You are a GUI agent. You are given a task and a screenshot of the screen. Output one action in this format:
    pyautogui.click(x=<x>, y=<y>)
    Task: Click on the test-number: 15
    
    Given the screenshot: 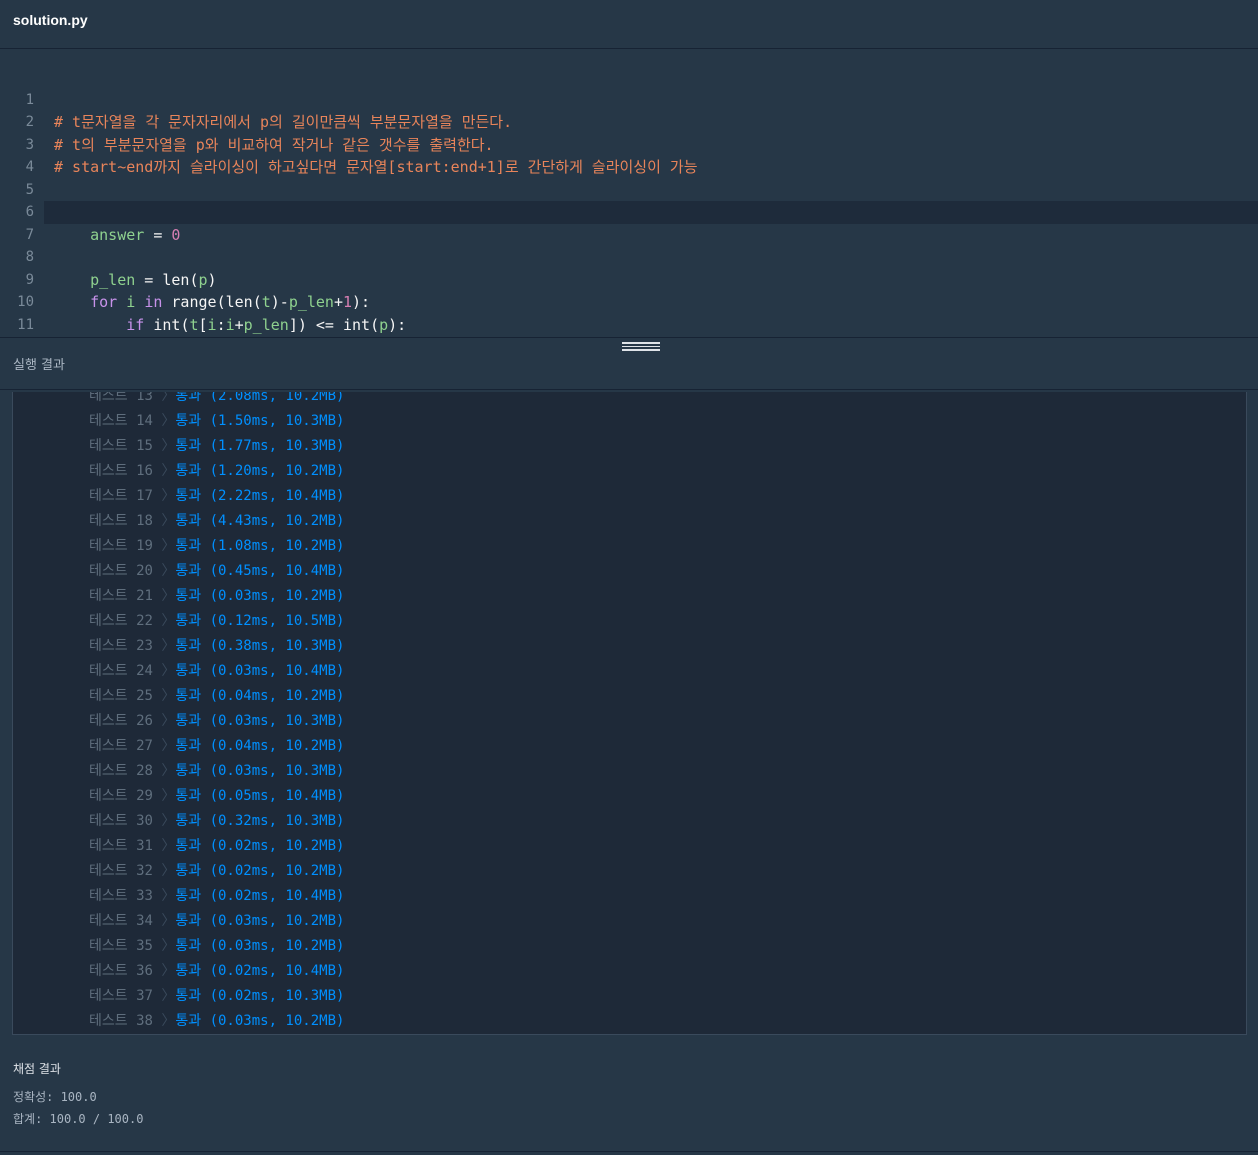 What is the action you would take?
    pyautogui.click(x=144, y=446)
    